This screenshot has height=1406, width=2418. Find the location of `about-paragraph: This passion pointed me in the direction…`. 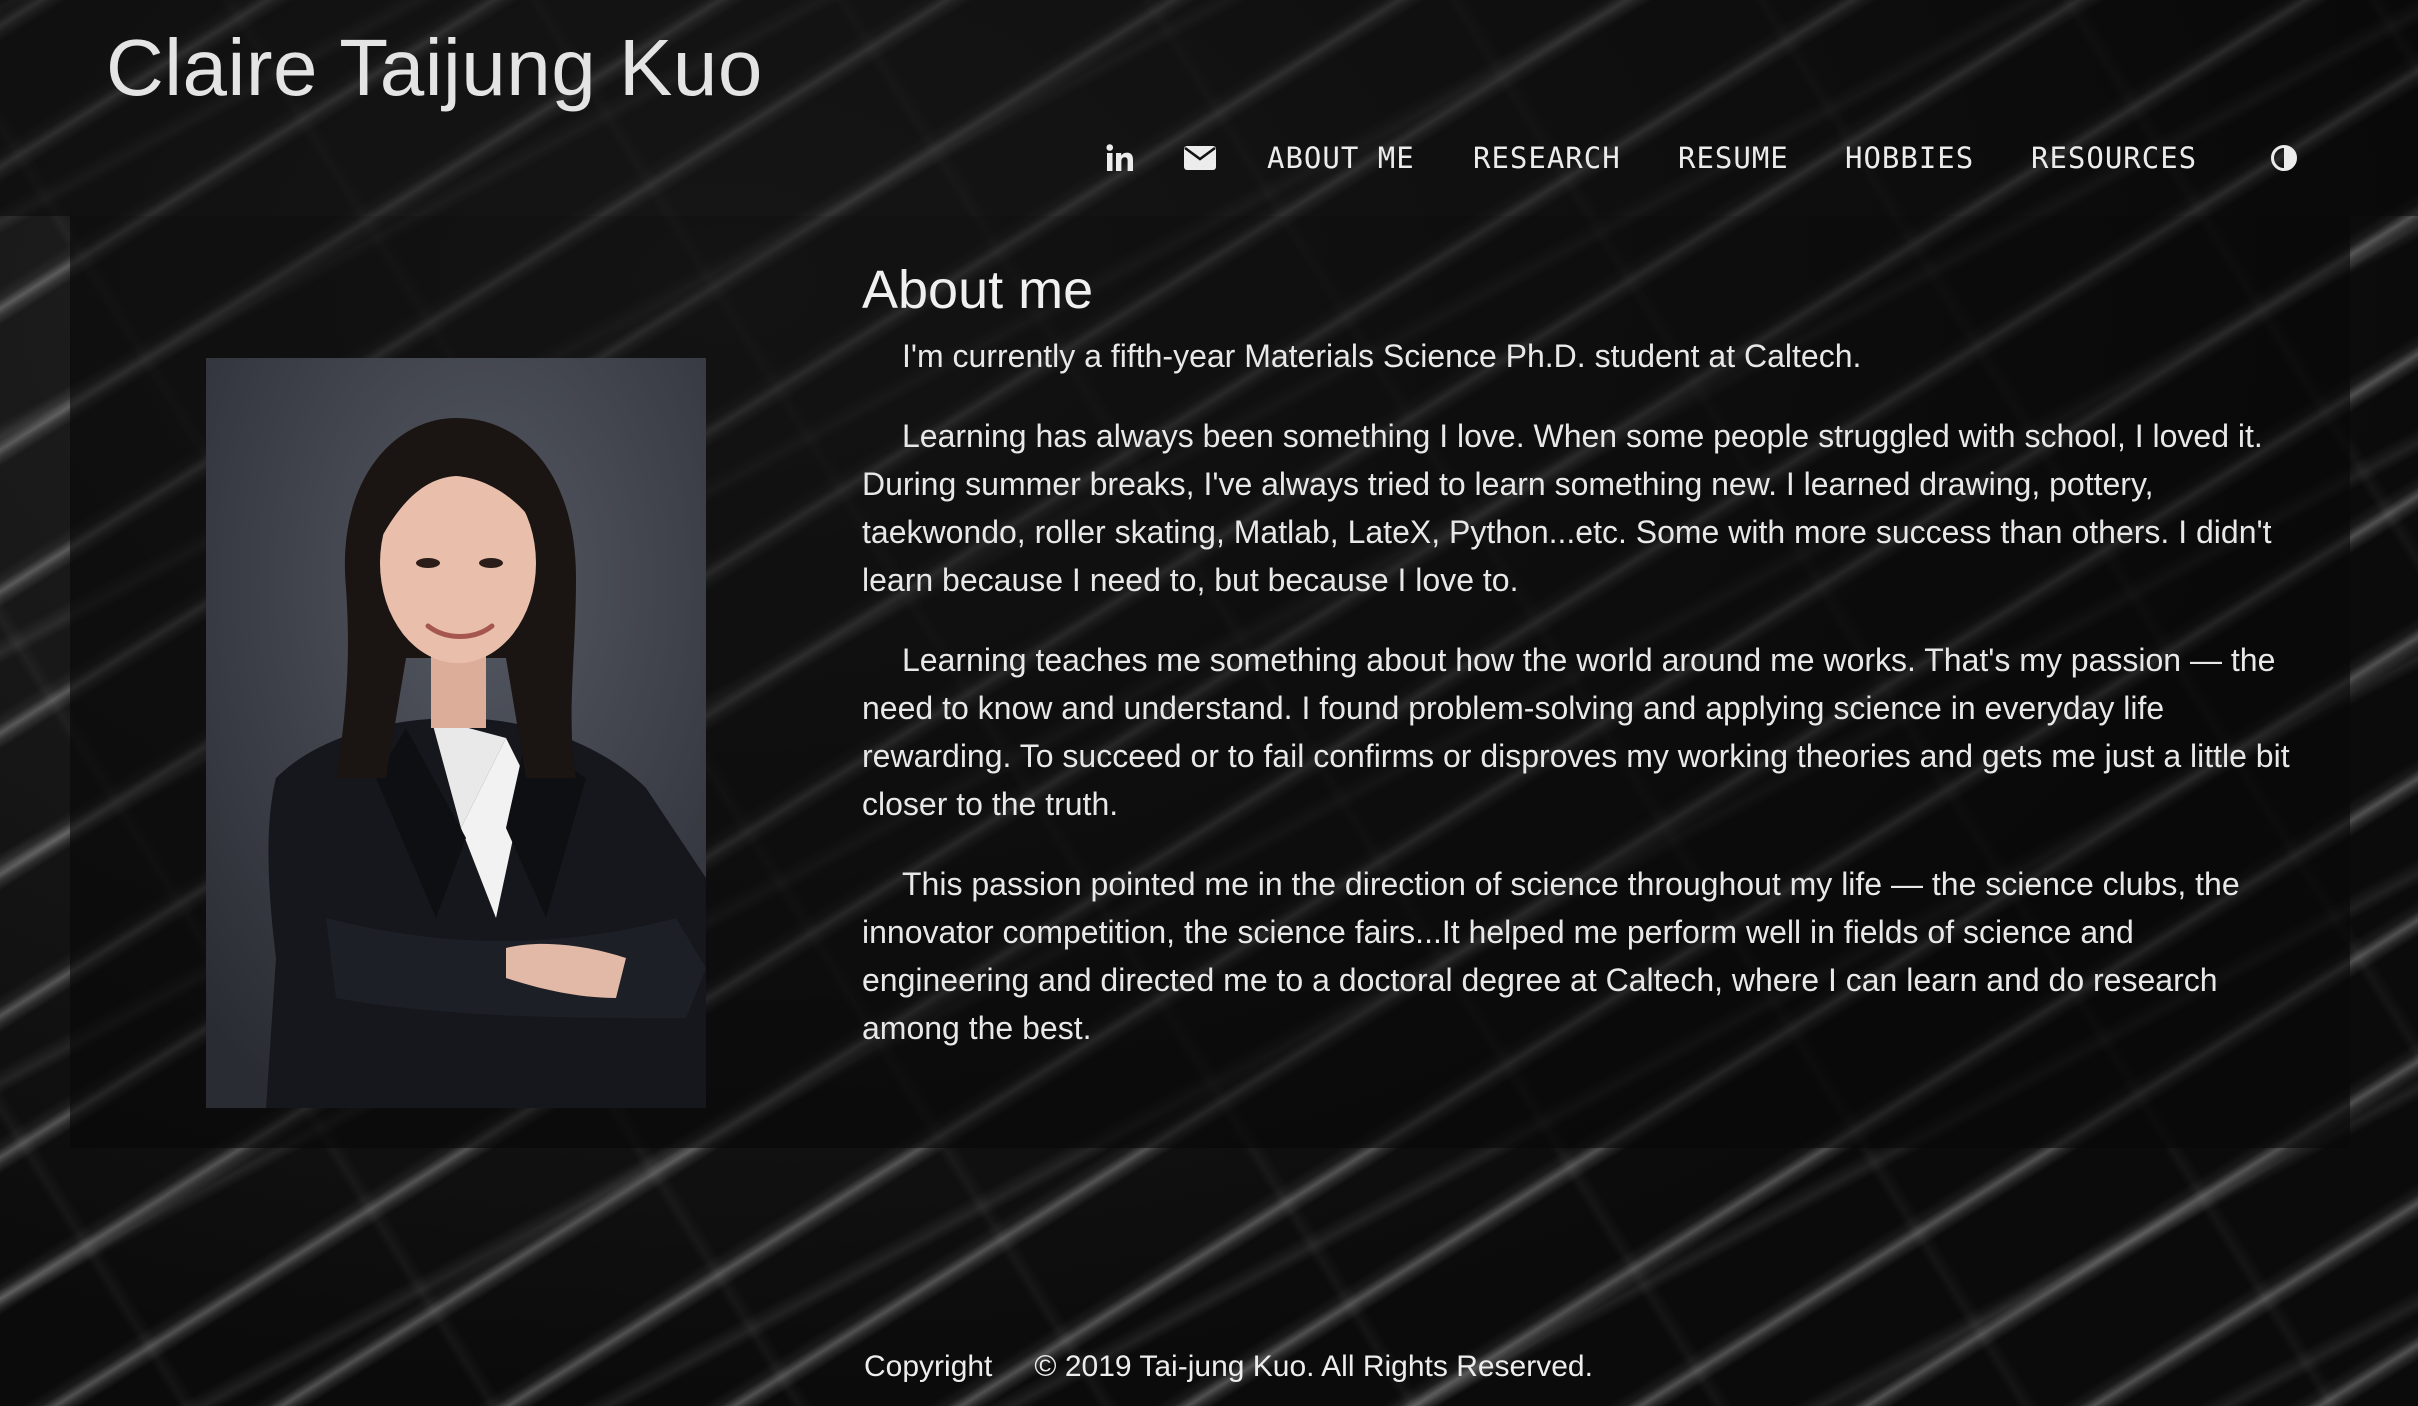

about-paragraph: This passion pointed me in the direction… is located at coordinates (1551, 956).